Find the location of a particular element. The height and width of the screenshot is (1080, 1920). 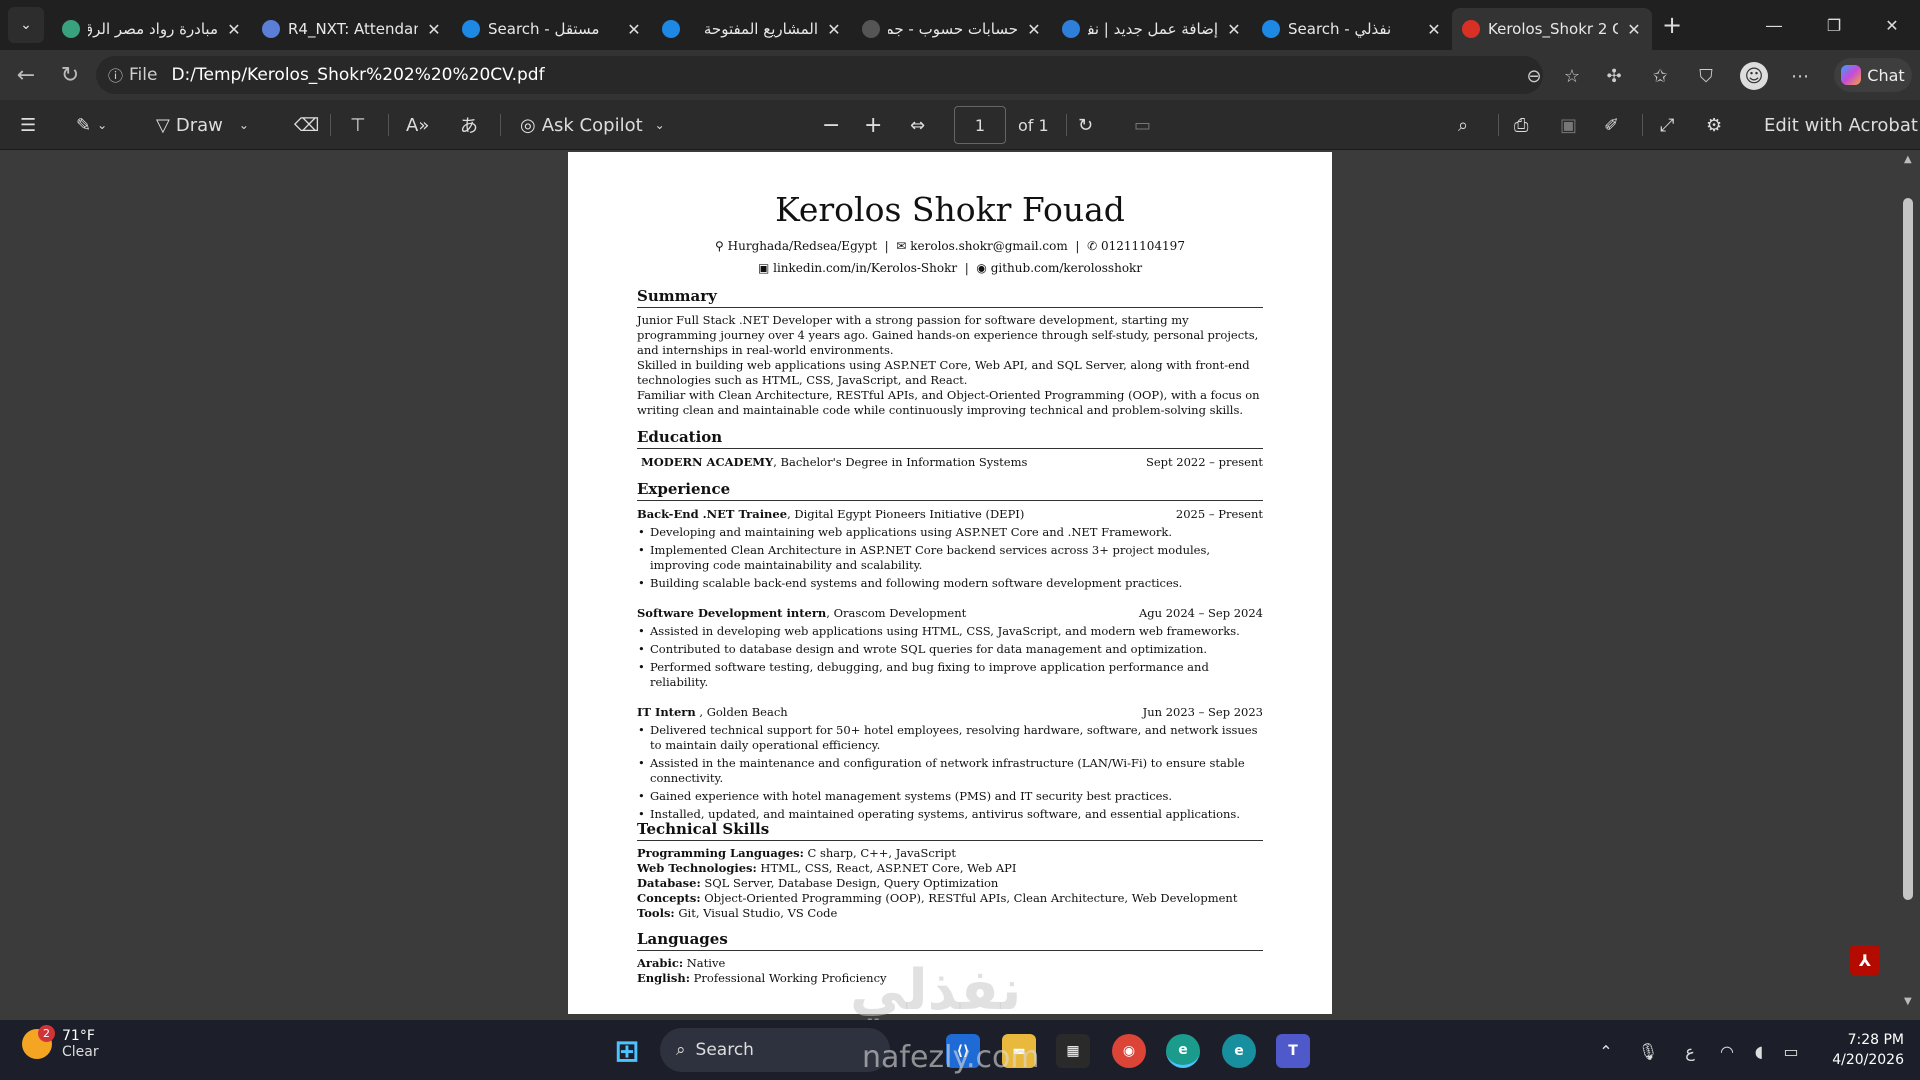

copilot-chat-button: Chat is located at coordinates (1873, 75).